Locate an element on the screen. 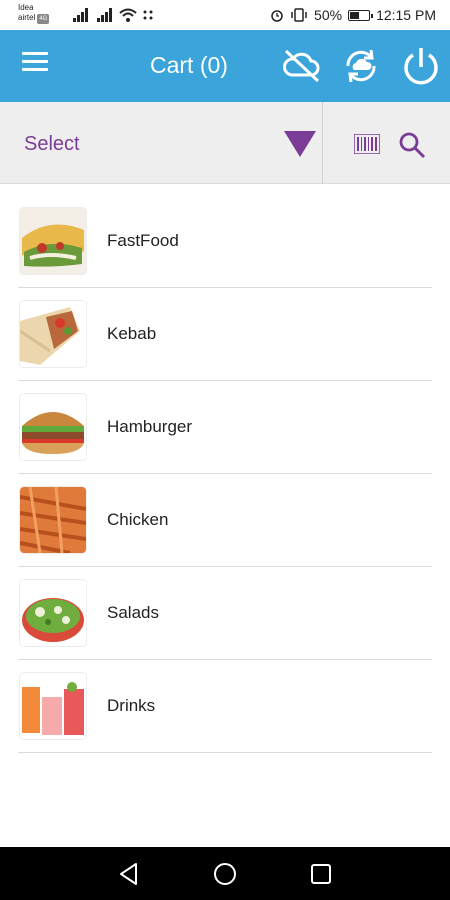 The height and width of the screenshot is (900, 450). home-icon is located at coordinates (225, 874).